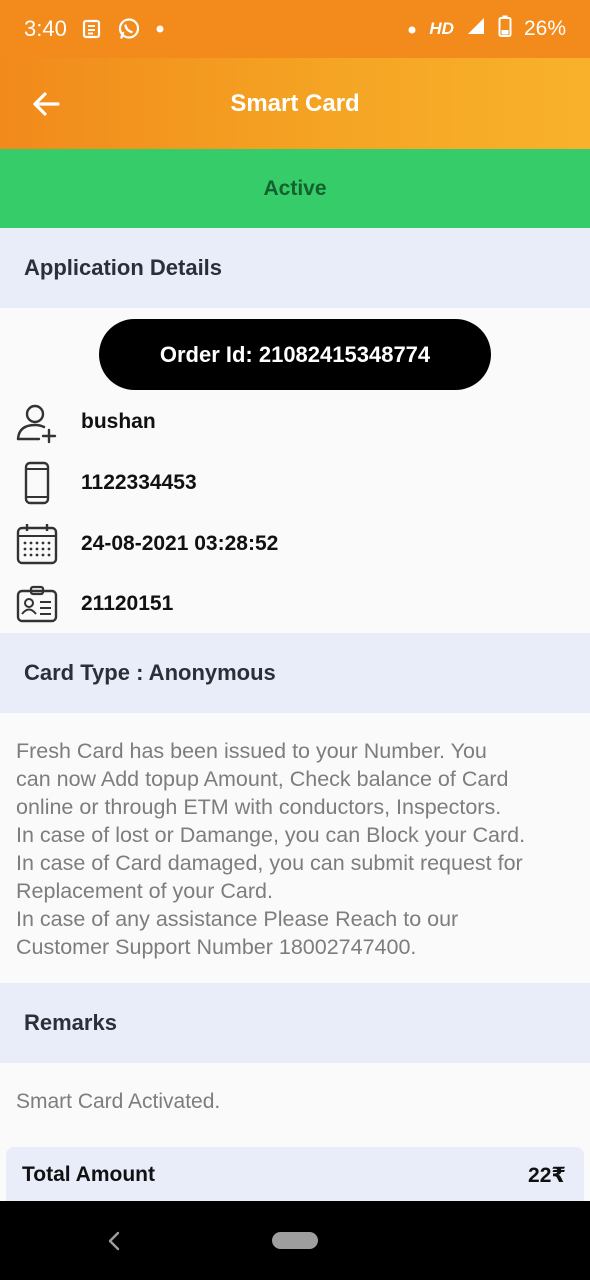 Image resolution: width=590 pixels, height=1280 pixels. Describe the element at coordinates (547, 1175) in the screenshot. I see `total-amount-value: 22₹` at that location.